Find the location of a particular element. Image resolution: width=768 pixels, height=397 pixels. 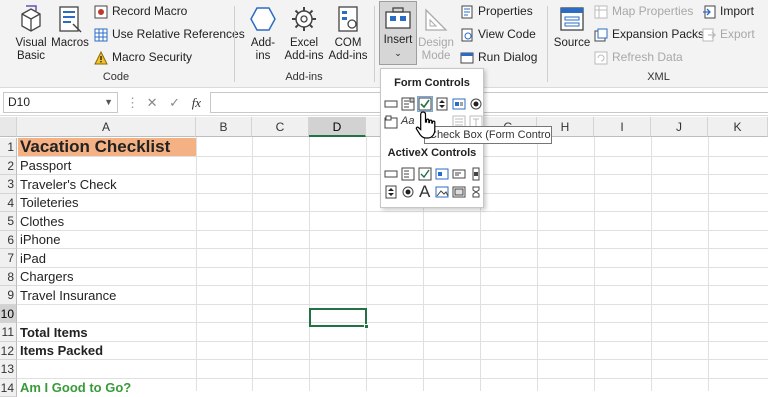

cell-a1: Vacation Checklist is located at coordinates (95, 147).